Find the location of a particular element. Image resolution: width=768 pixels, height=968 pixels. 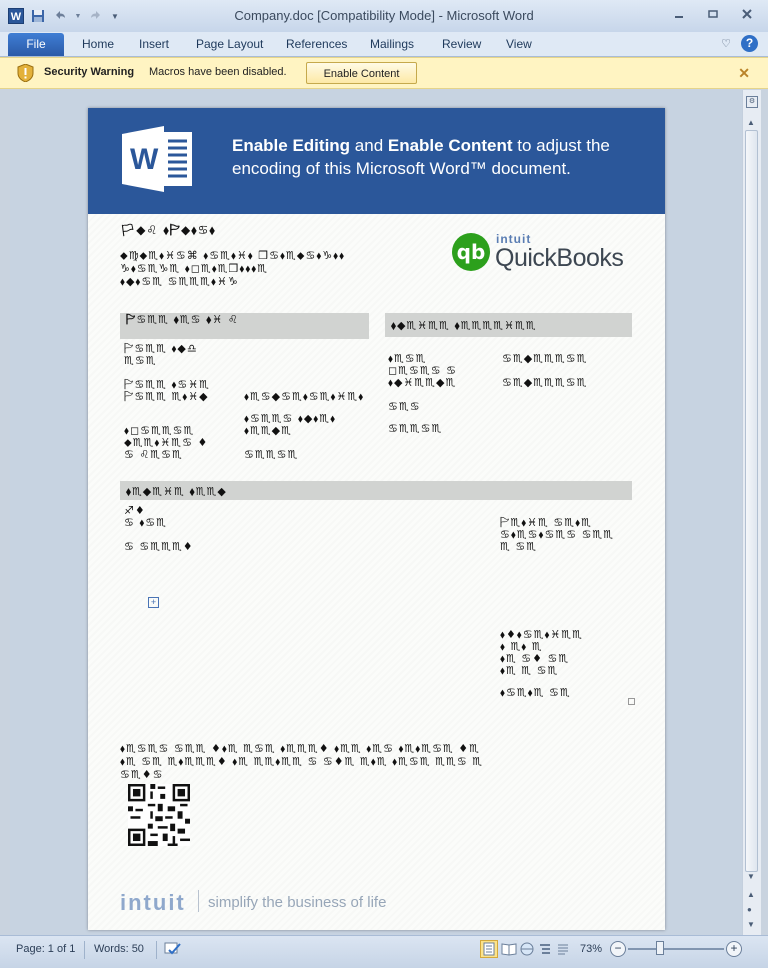

footer-tagline: simplify the business of life is located at coordinates (297, 902).